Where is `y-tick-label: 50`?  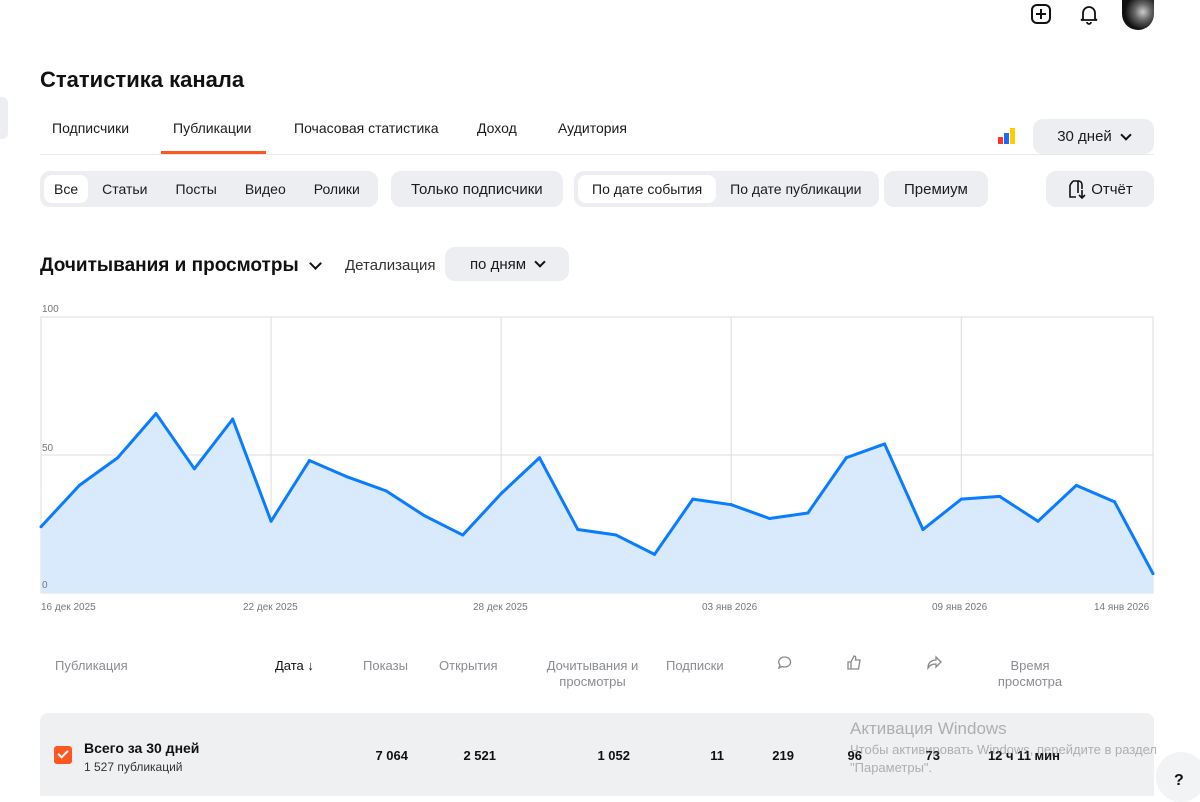 y-tick-label: 50 is located at coordinates (48, 448).